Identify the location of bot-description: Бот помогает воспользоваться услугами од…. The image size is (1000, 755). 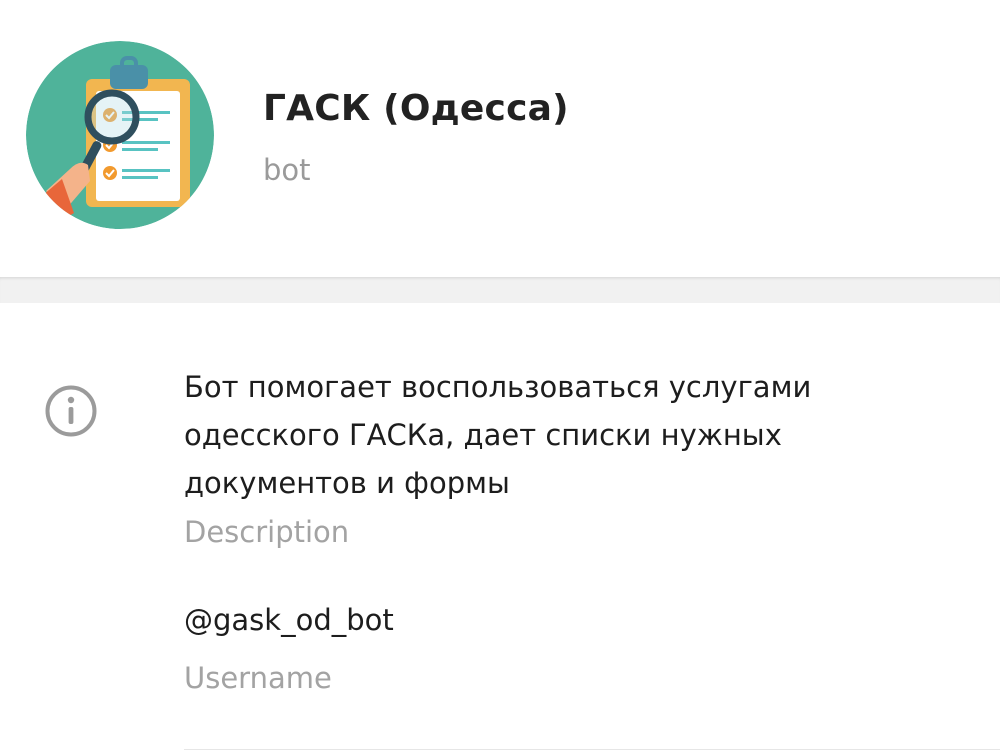
(498, 435).